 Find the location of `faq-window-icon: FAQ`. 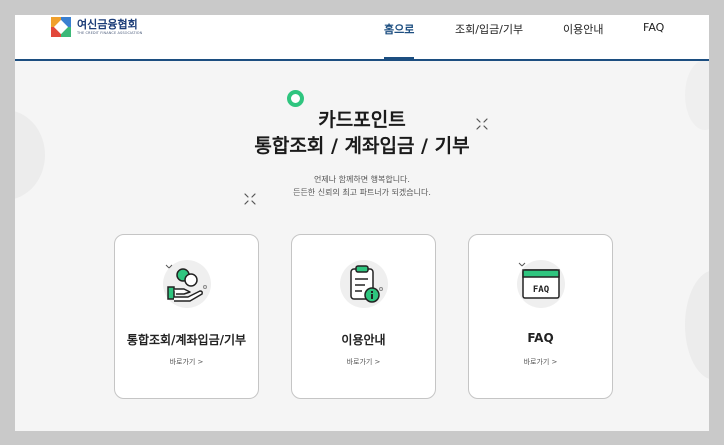

faq-window-icon: FAQ is located at coordinates (541, 284).